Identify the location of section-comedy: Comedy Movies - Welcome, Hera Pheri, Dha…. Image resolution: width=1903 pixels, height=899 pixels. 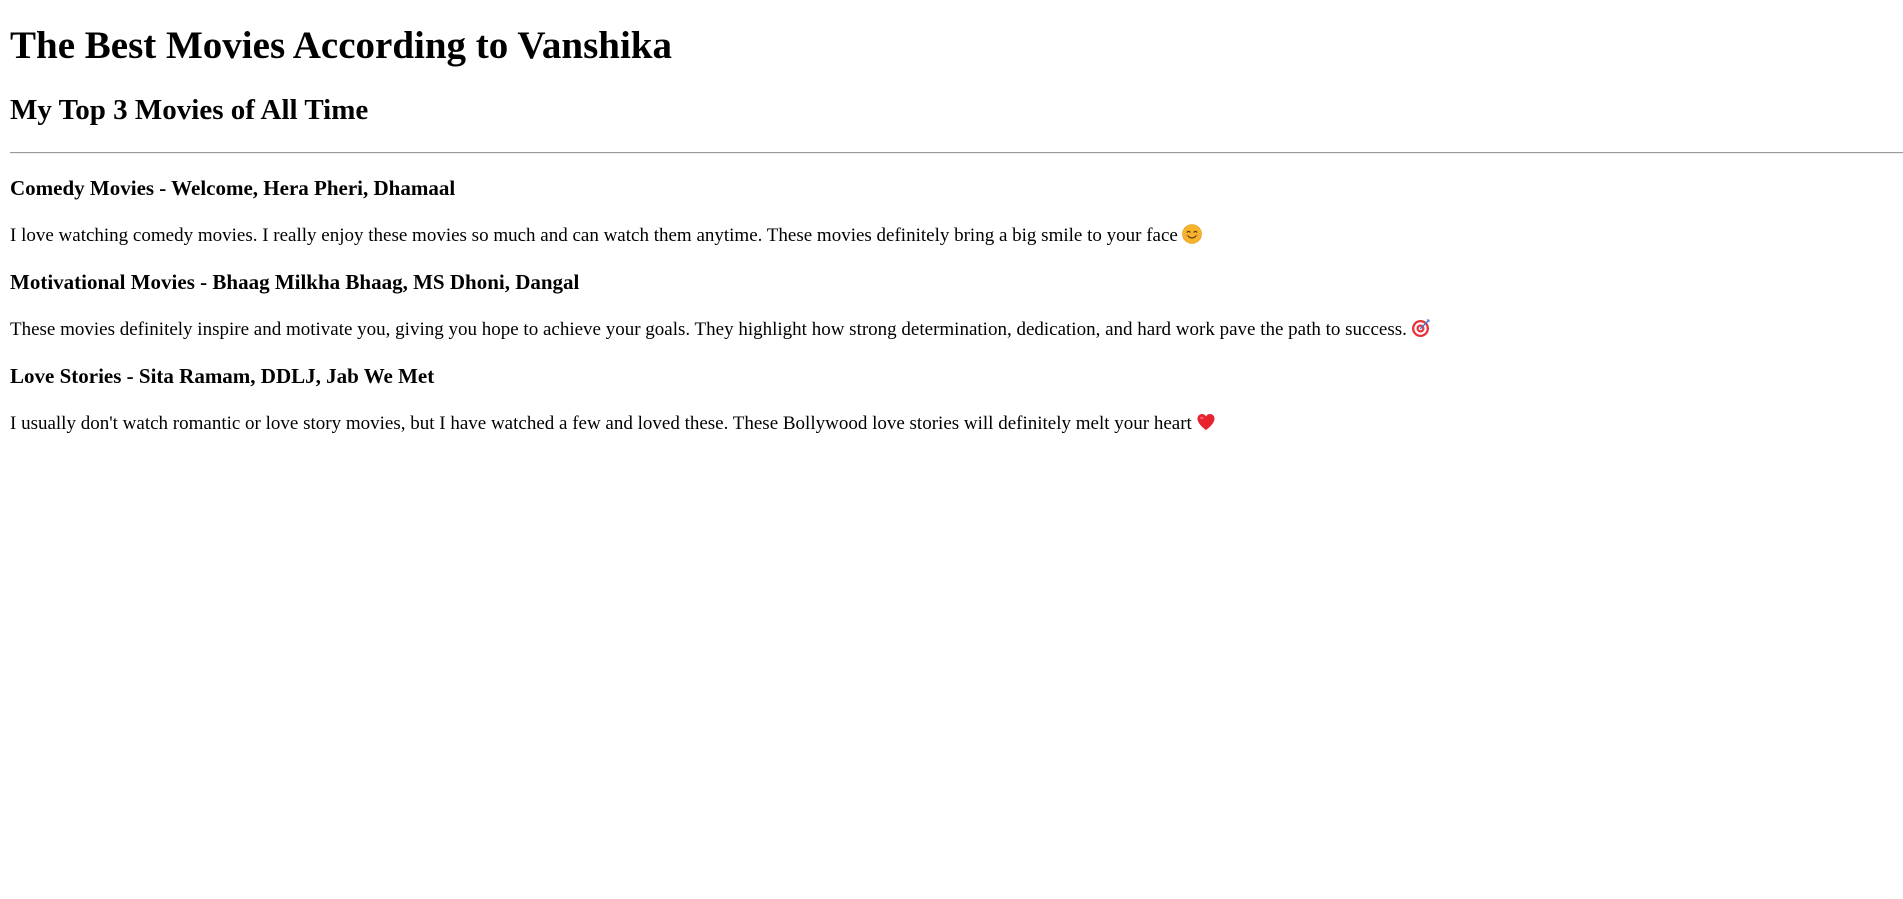
(951, 211).